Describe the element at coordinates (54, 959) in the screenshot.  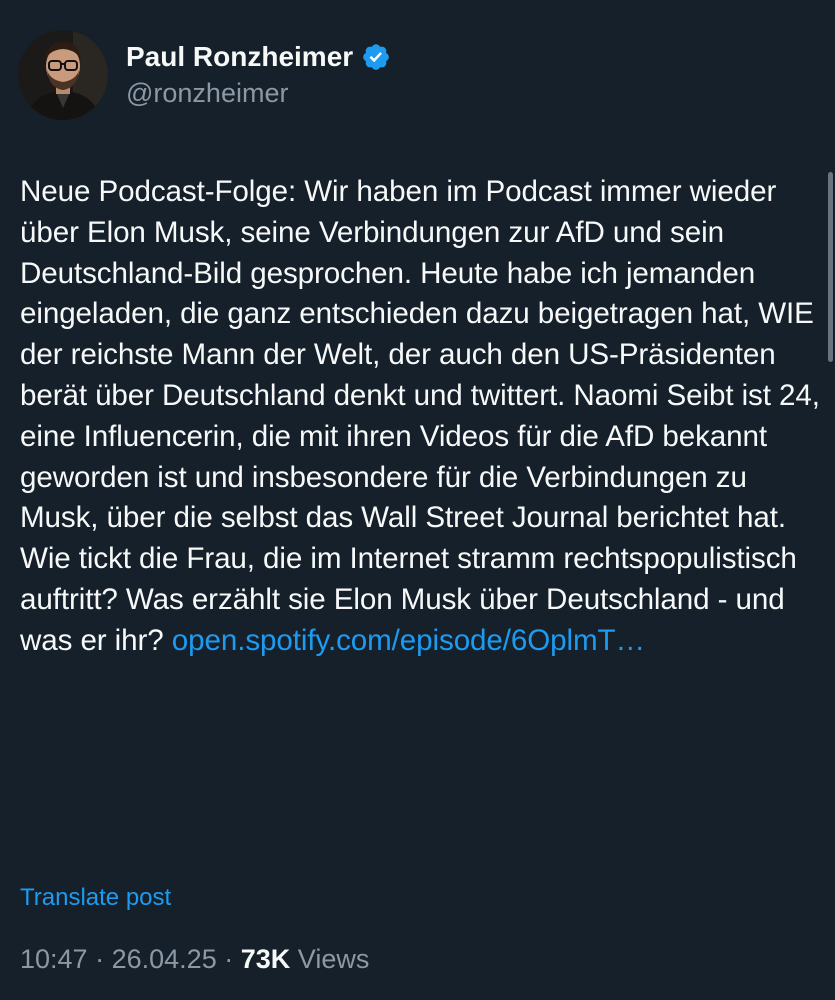
I see `post-time: 10:47` at that location.